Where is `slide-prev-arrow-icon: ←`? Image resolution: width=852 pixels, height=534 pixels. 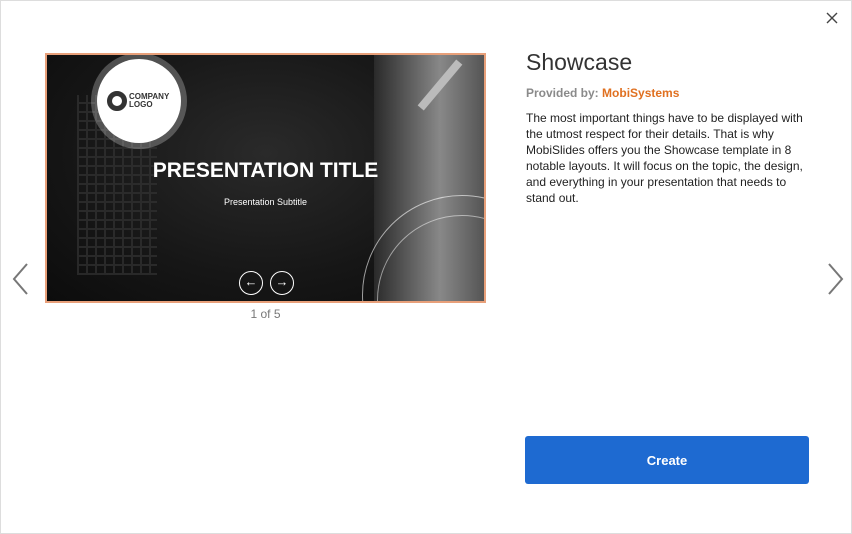 slide-prev-arrow-icon: ← is located at coordinates (251, 283).